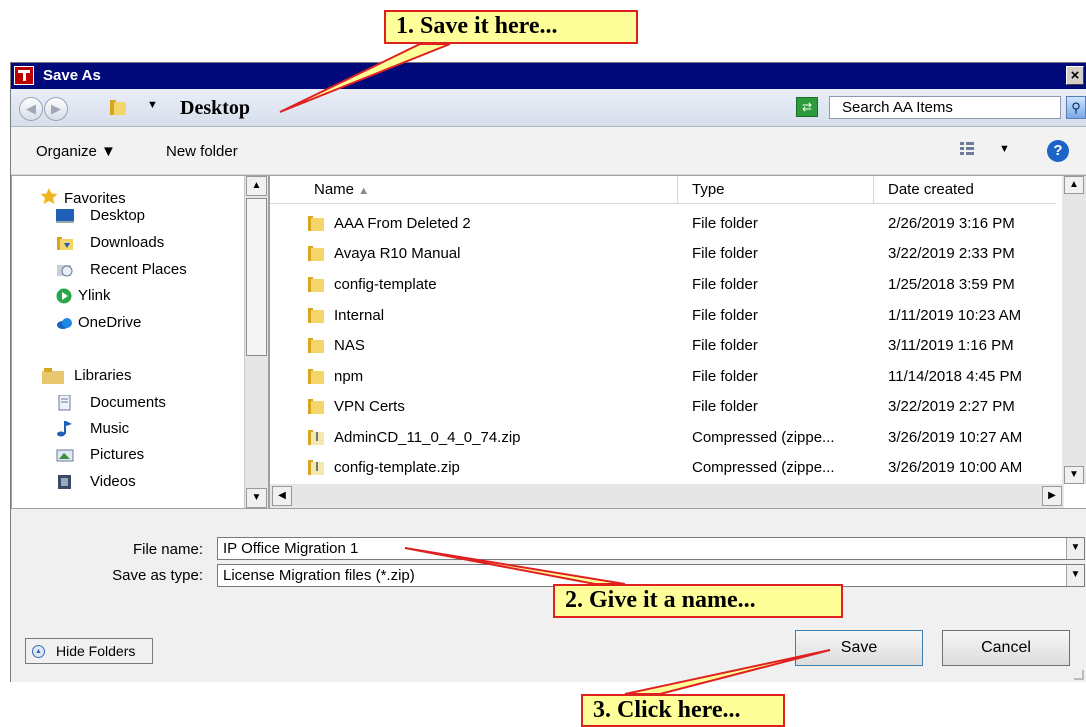 This screenshot has height=727, width=1086. What do you see at coordinates (349, 376) in the screenshot?
I see `file-name: npm` at bounding box center [349, 376].